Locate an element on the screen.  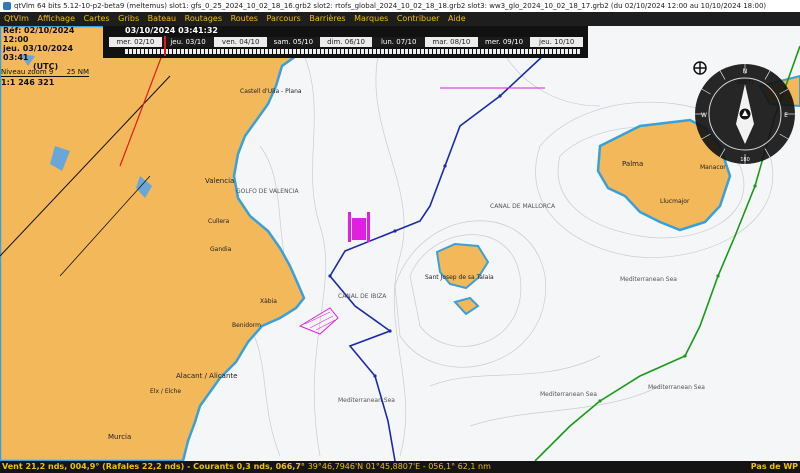
menu-marques: Marques is located at coordinates (371, 19).